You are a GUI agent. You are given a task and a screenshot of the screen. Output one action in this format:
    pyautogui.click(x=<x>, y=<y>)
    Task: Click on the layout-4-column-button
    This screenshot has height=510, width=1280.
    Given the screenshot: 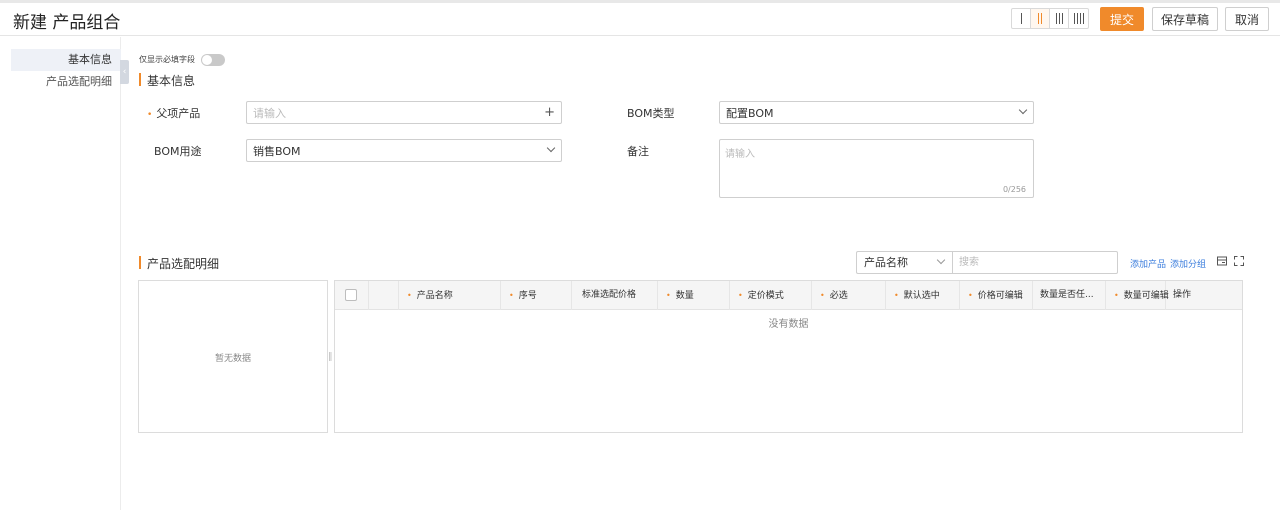 What is the action you would take?
    pyautogui.click(x=1078, y=18)
    